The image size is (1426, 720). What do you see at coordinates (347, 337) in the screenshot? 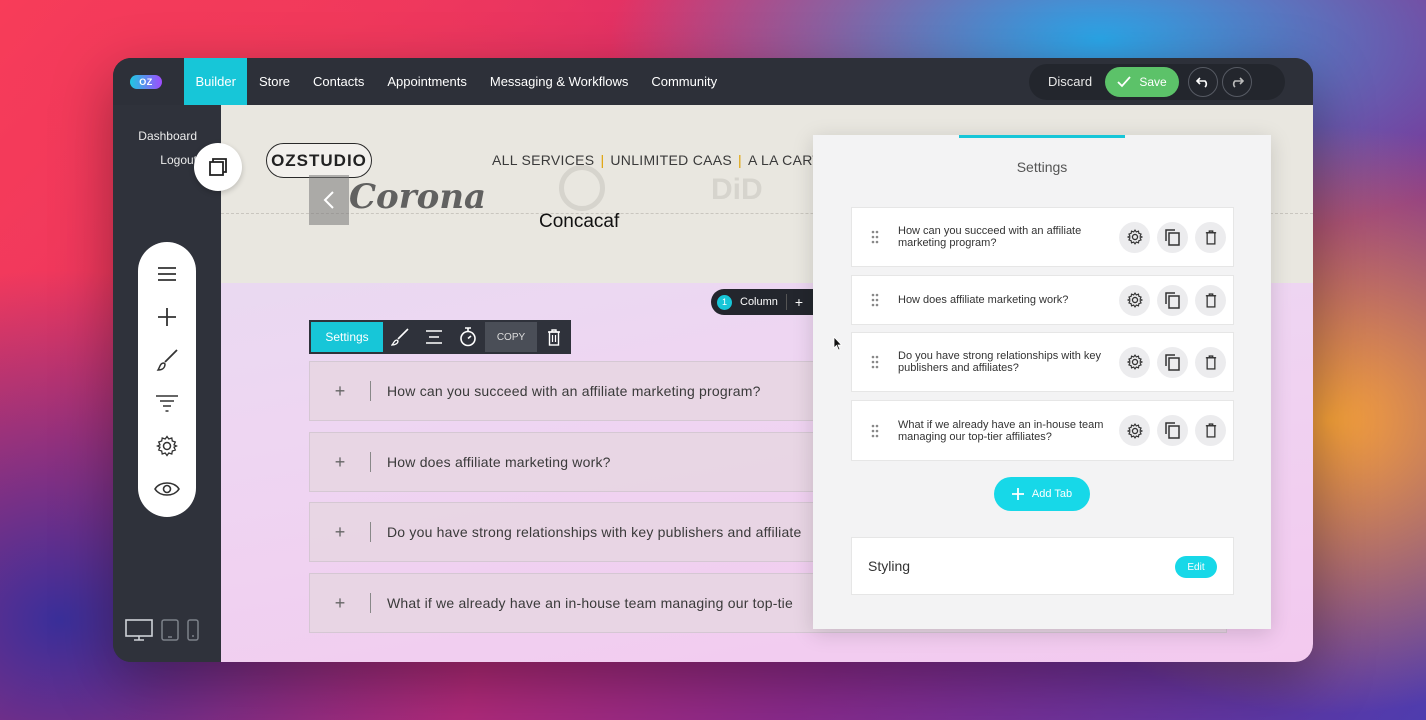
I see `element-settings-button: Settings` at bounding box center [347, 337].